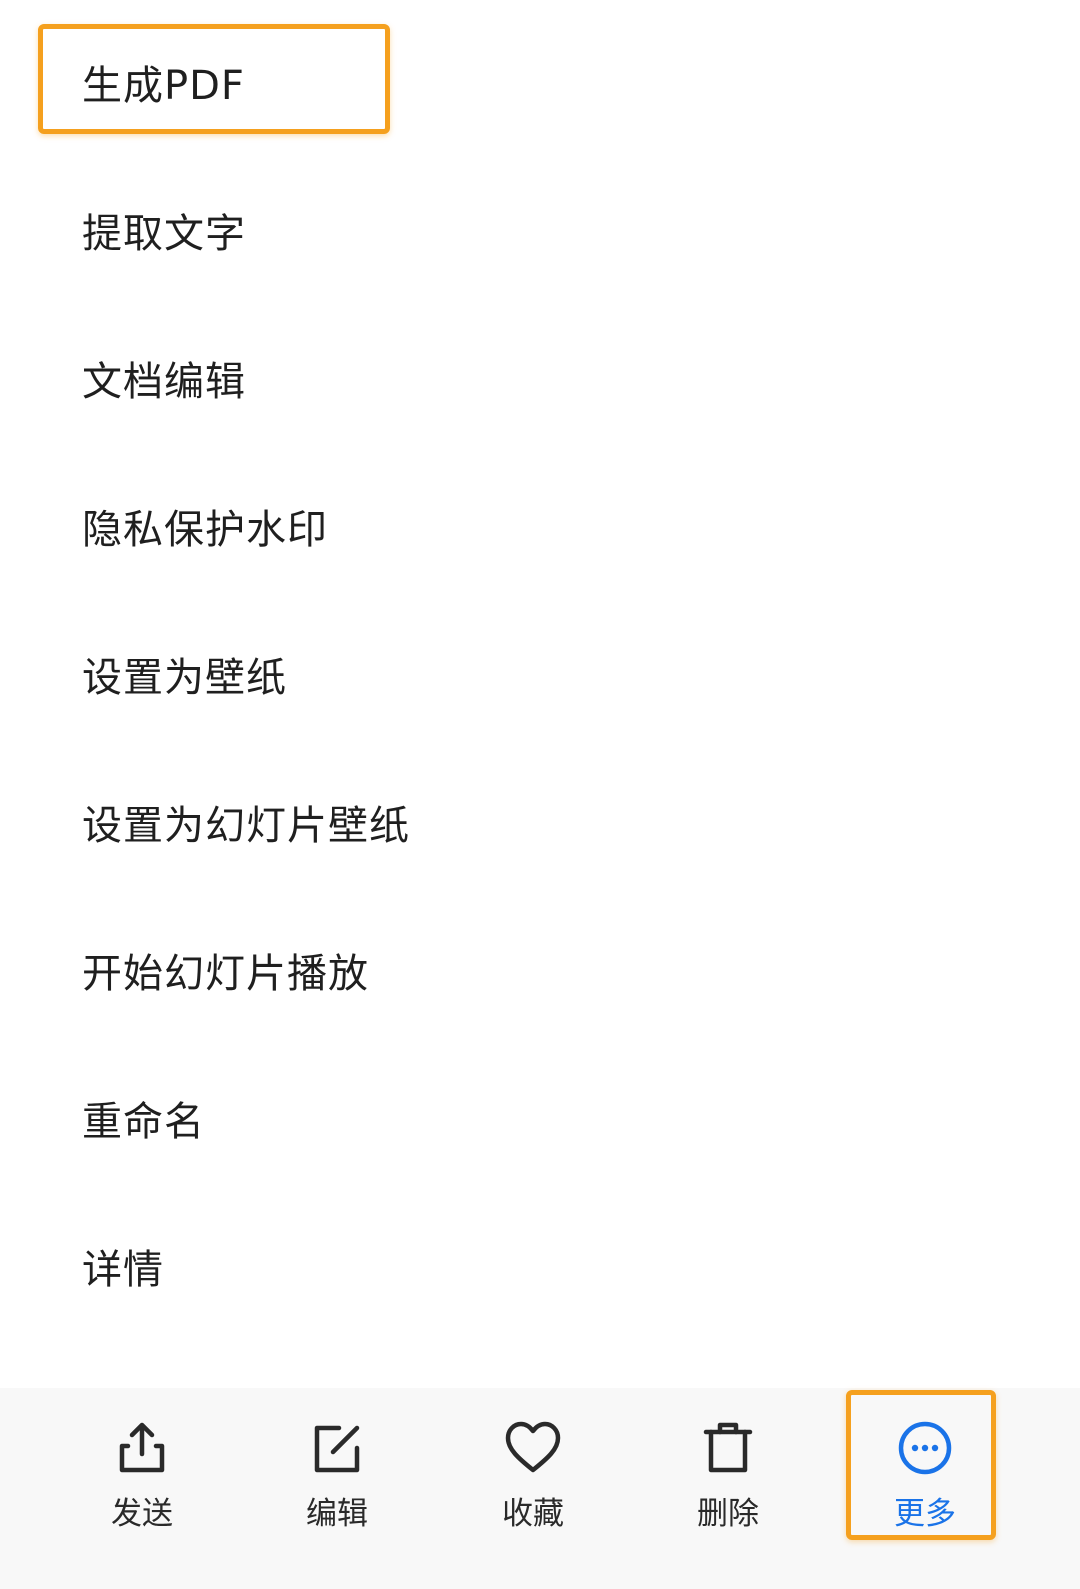 Image resolution: width=1080 pixels, height=1589 pixels. I want to click on menu-item-label: 重命名, so click(143, 1122).